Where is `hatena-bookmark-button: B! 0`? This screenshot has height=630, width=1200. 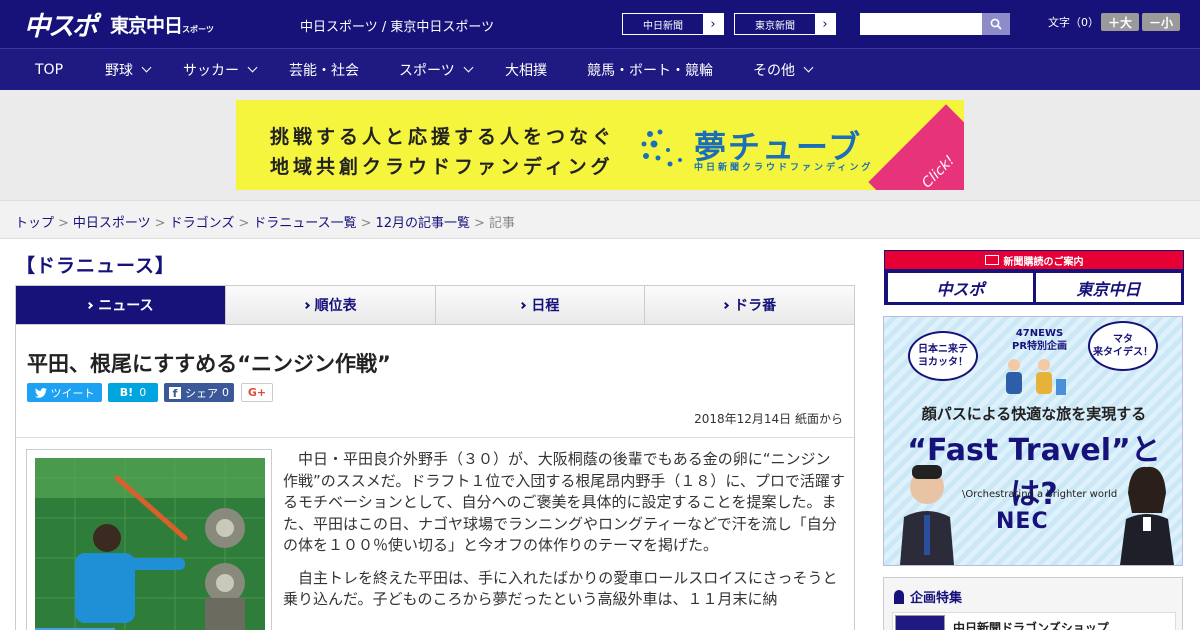 hatena-bookmark-button: B! 0 is located at coordinates (133, 392).